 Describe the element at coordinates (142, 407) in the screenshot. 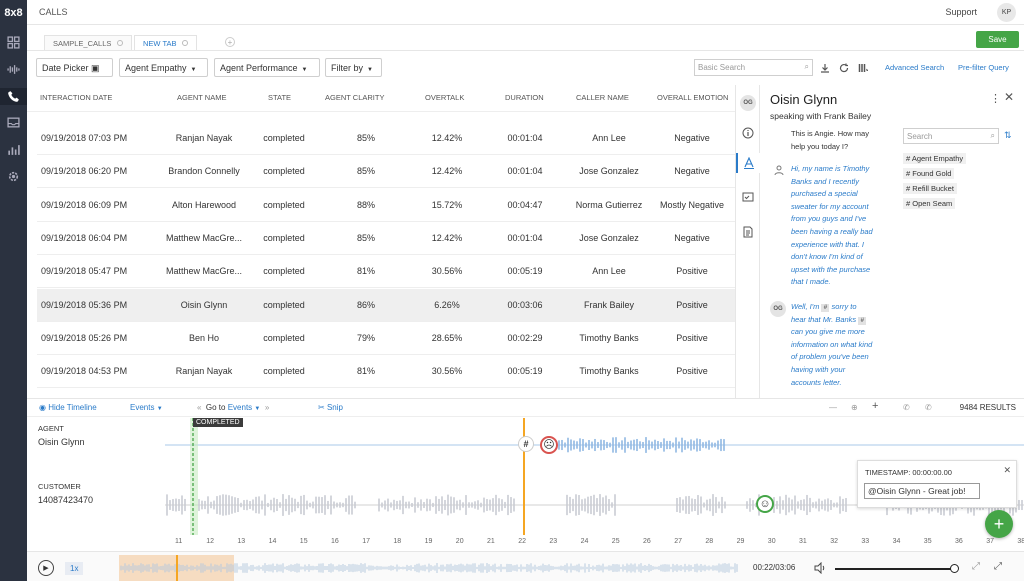

I see `events-label: Events` at that location.